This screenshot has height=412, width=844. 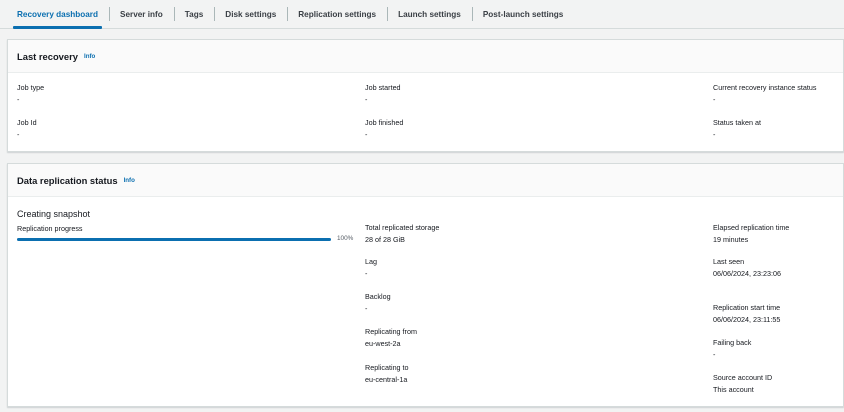 What do you see at coordinates (732, 342) in the screenshot?
I see `failing-back-label: Failing back` at bounding box center [732, 342].